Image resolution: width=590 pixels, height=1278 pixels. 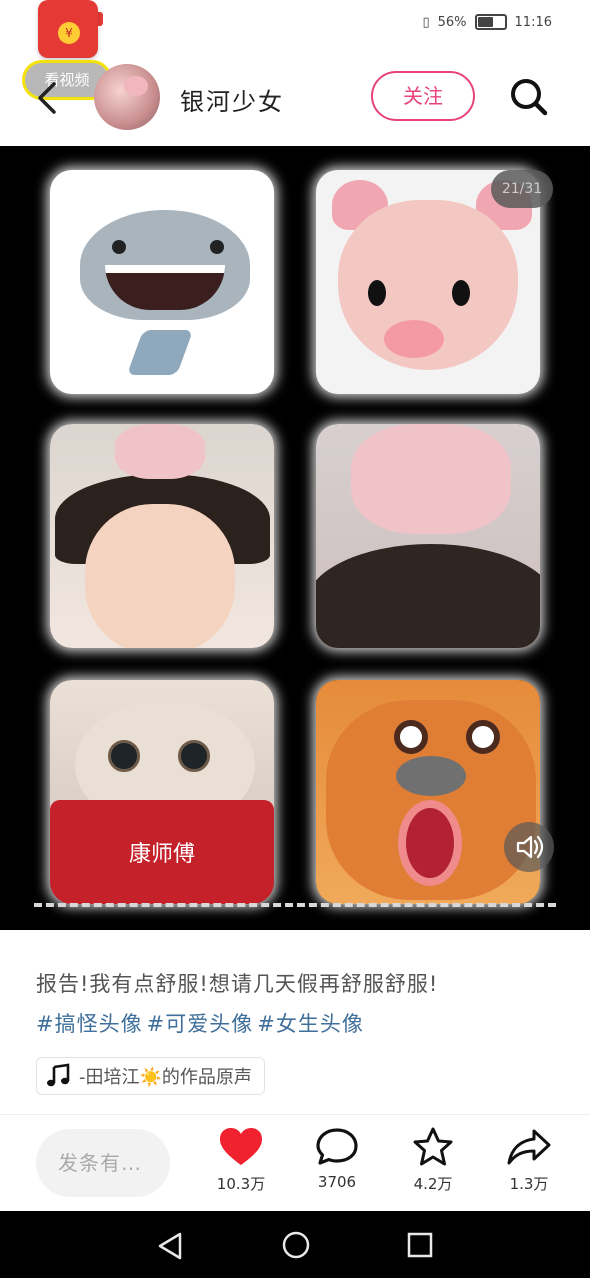 What do you see at coordinates (241, 1146) in the screenshot?
I see `heart-icon` at bounding box center [241, 1146].